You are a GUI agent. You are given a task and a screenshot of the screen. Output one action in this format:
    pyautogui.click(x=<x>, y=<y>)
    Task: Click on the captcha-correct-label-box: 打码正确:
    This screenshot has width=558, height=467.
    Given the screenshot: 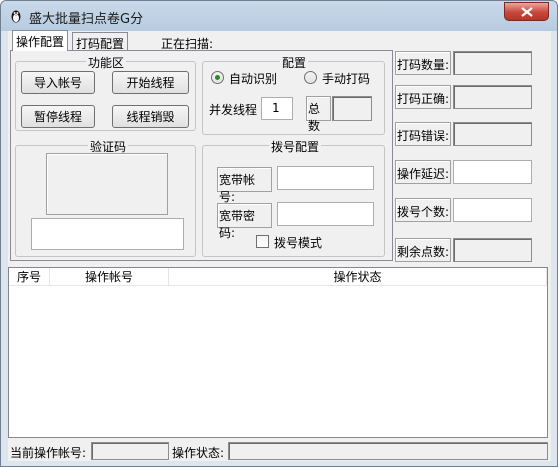 What is the action you would take?
    pyautogui.click(x=423, y=97)
    